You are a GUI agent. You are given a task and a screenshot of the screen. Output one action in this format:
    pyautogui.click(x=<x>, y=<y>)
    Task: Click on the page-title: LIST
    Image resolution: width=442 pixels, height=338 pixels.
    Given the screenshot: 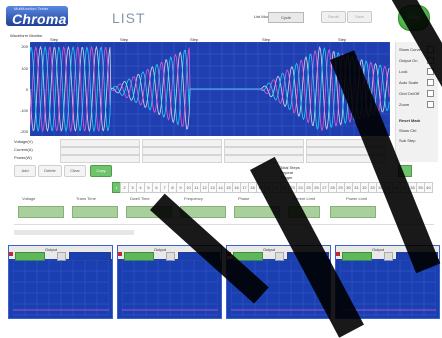 What is the action you would take?
    pyautogui.click(x=129, y=18)
    